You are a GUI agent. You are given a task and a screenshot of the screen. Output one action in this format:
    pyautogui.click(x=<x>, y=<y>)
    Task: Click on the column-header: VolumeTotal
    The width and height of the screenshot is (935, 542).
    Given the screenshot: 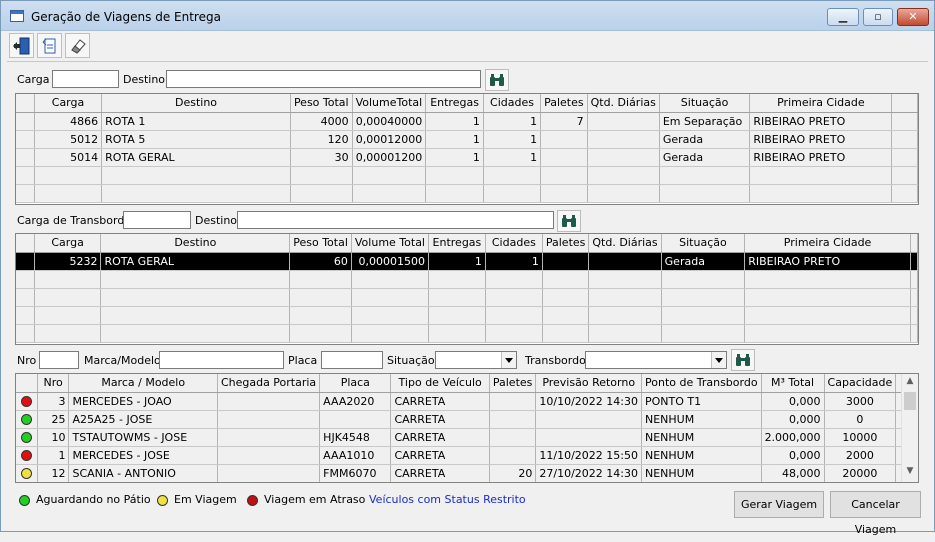 What is the action you would take?
    pyautogui.click(x=389, y=103)
    